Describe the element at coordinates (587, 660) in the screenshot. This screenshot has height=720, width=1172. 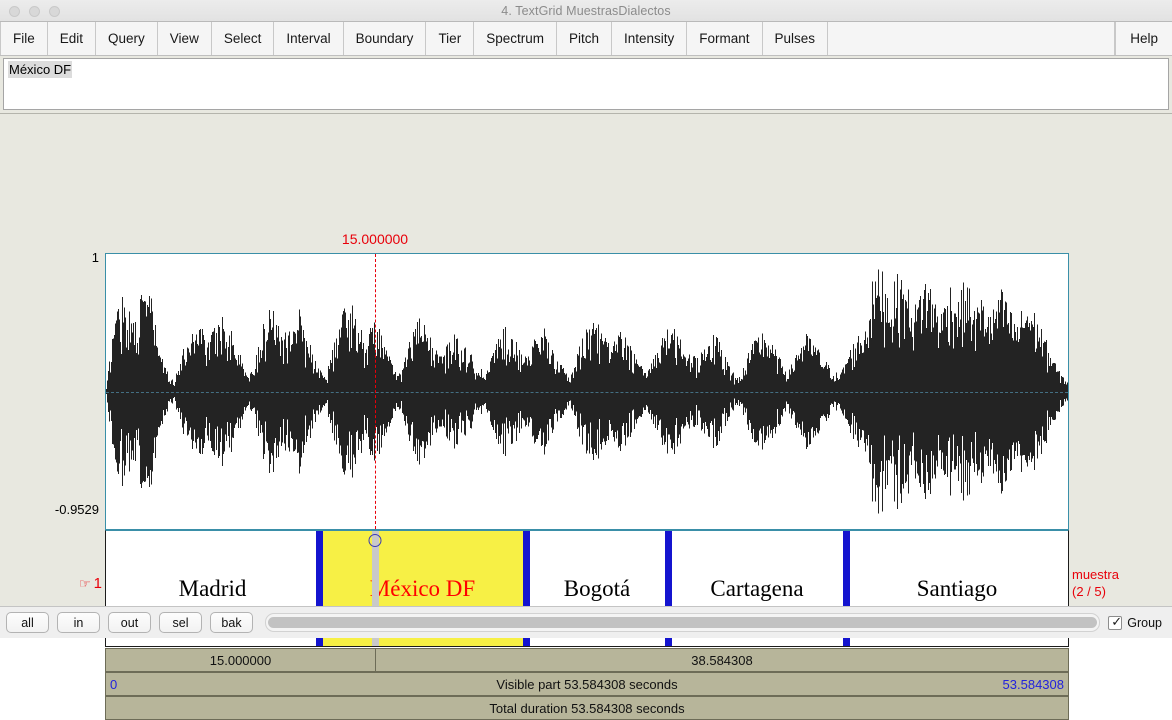
I see `selection-times-bar: 15.000000 38.584308` at that location.